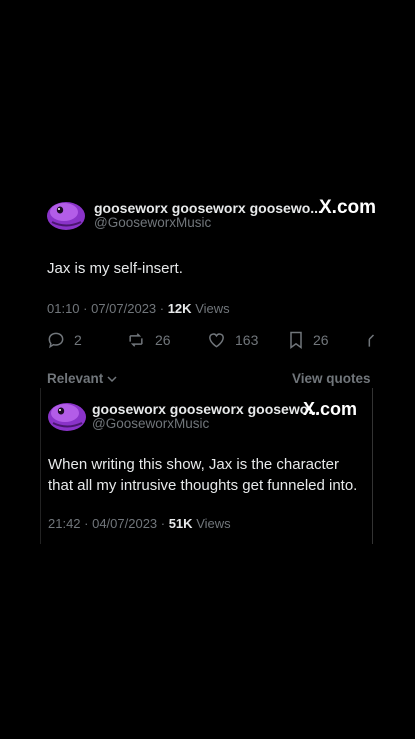  What do you see at coordinates (67, 416) in the screenshot?
I see `quoted-avatar` at bounding box center [67, 416].